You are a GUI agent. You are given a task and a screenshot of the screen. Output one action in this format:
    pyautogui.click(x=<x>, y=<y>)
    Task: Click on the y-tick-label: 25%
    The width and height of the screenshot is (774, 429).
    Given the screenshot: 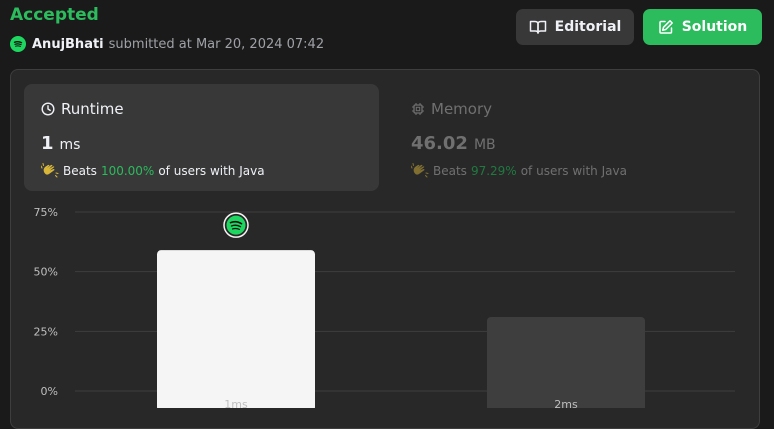 What is the action you would take?
    pyautogui.click(x=46, y=331)
    